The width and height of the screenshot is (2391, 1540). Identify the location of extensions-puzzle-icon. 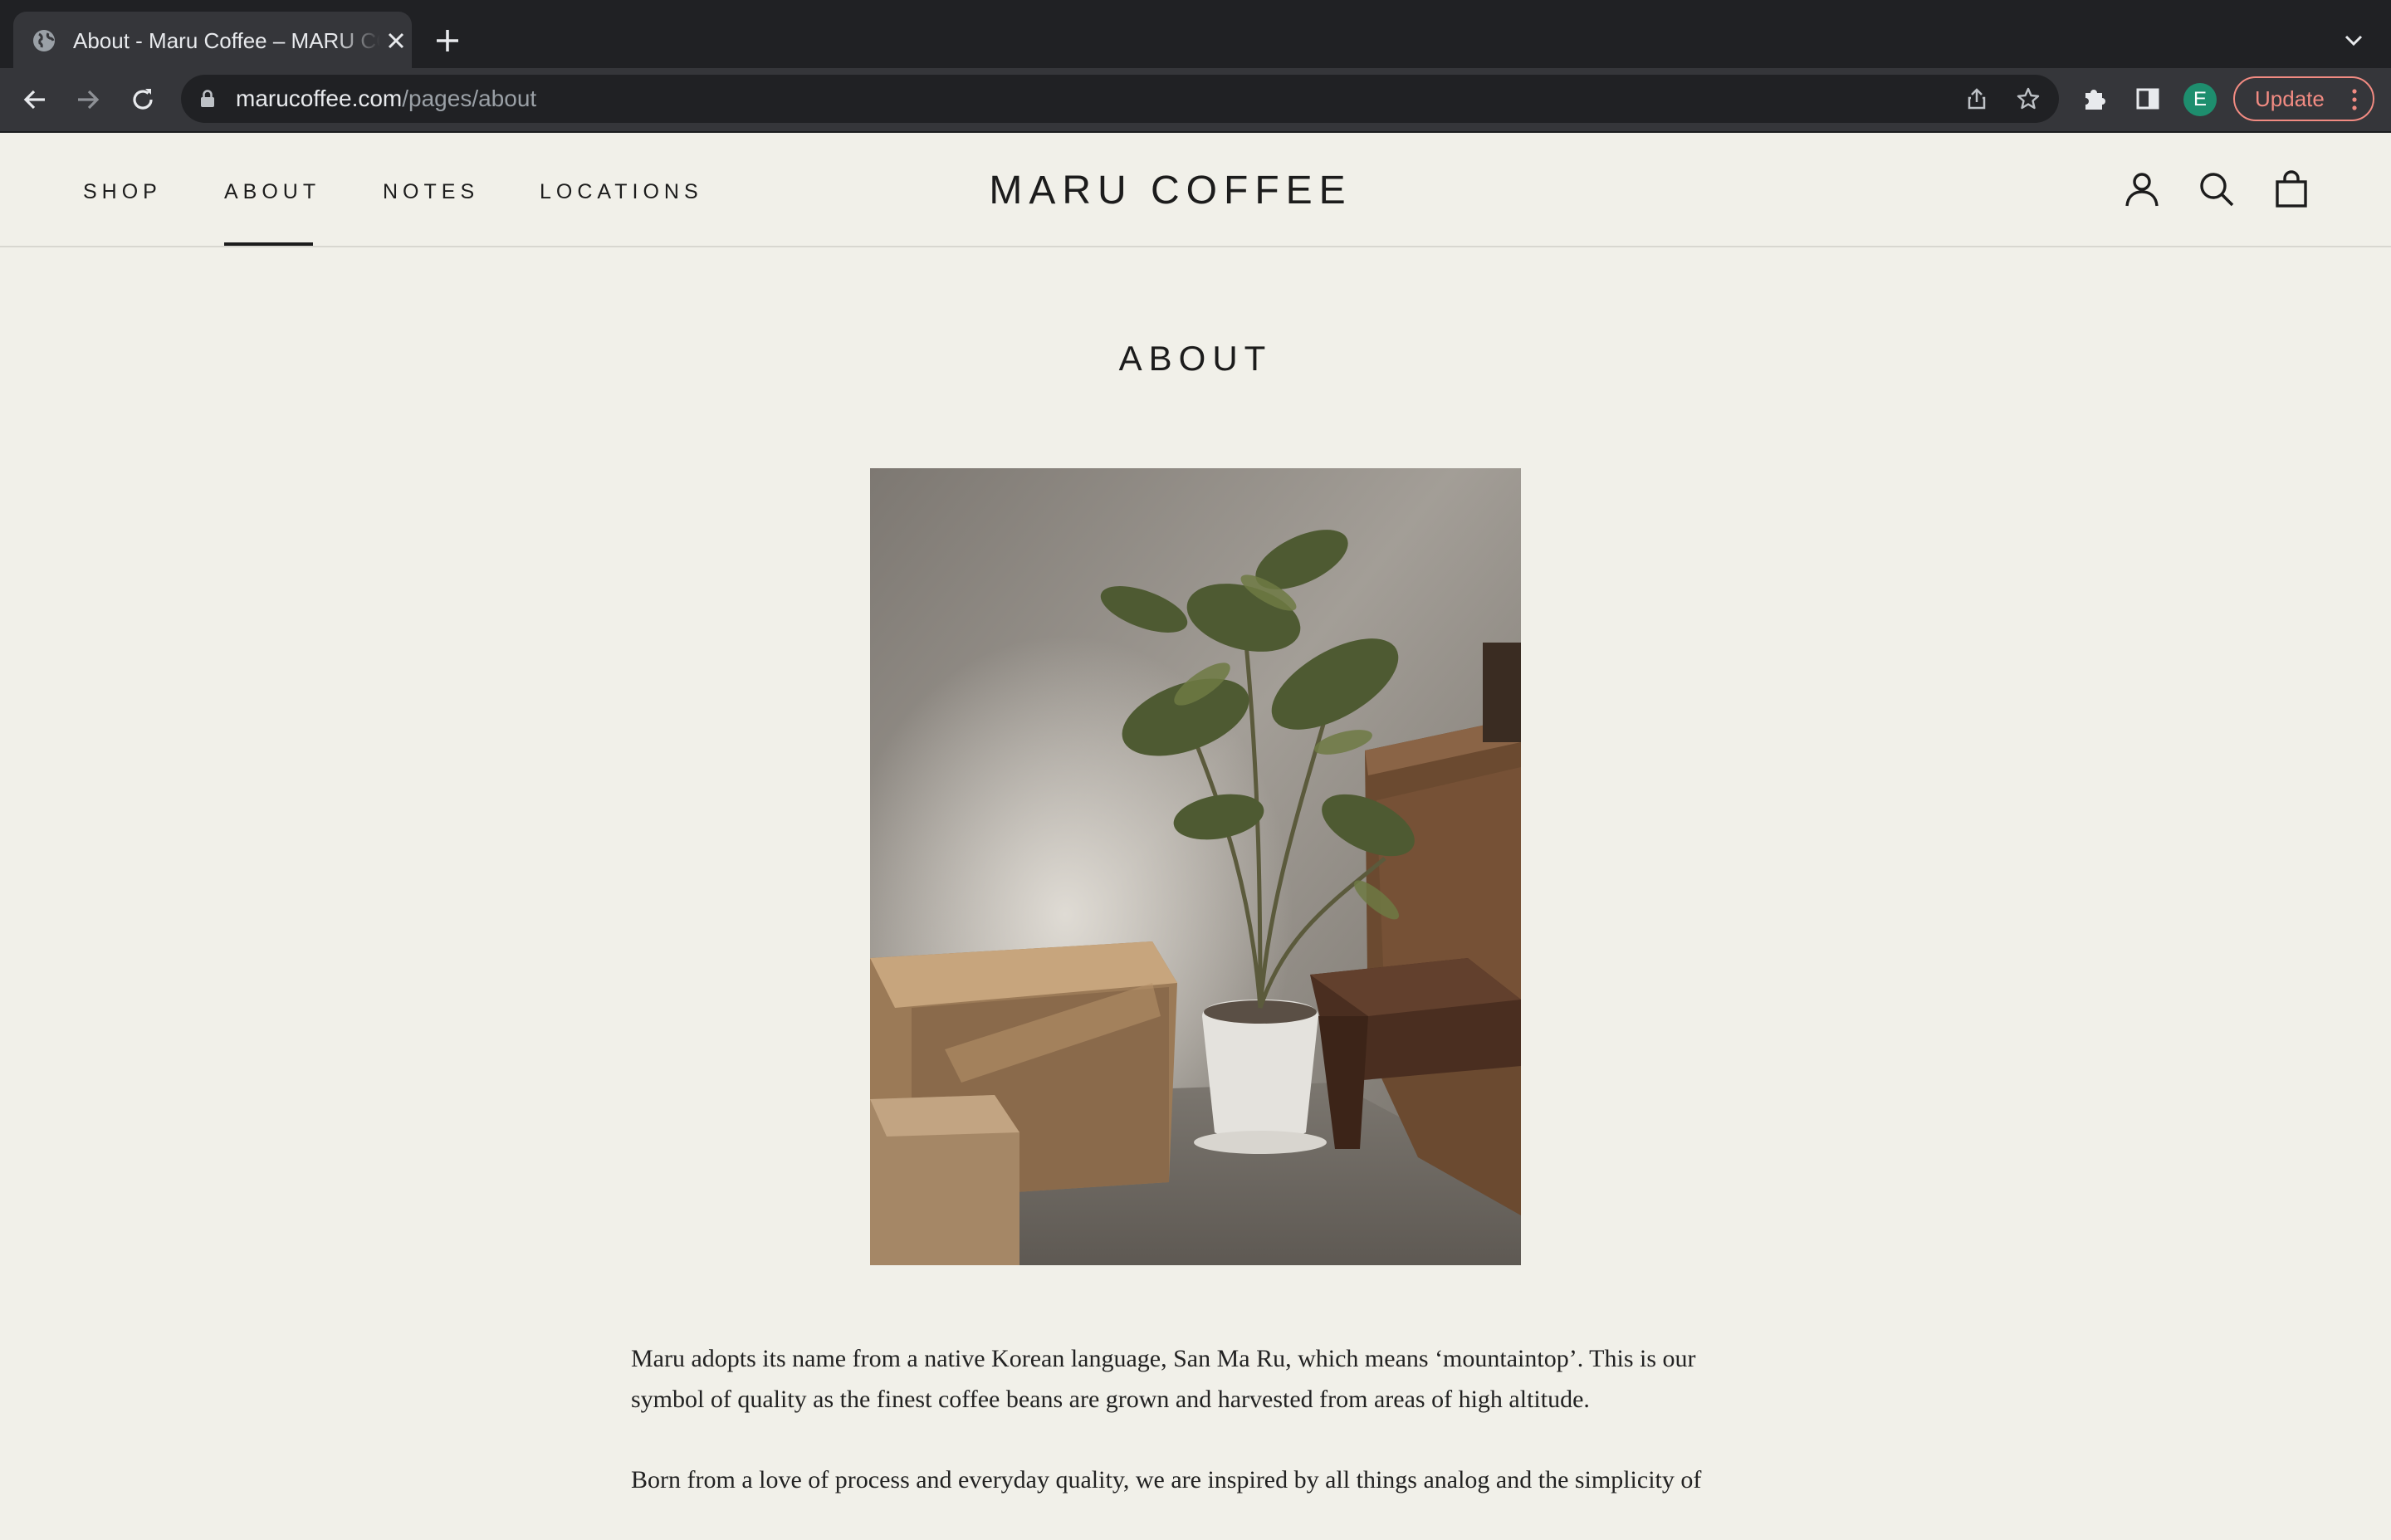
(2095, 99).